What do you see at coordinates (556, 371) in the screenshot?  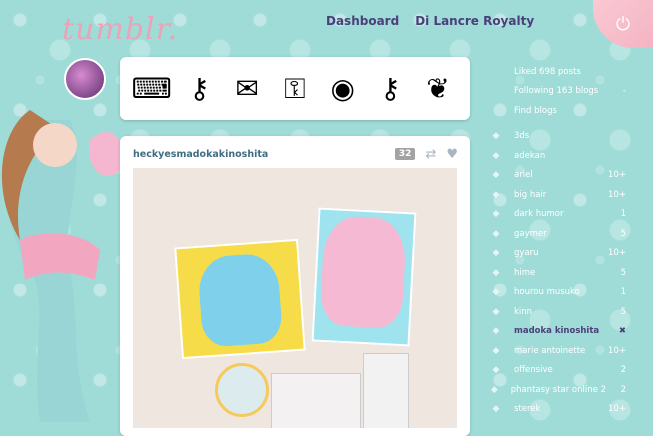 I see `tracked-tag-offensive: ◆ offensive 2` at bounding box center [556, 371].